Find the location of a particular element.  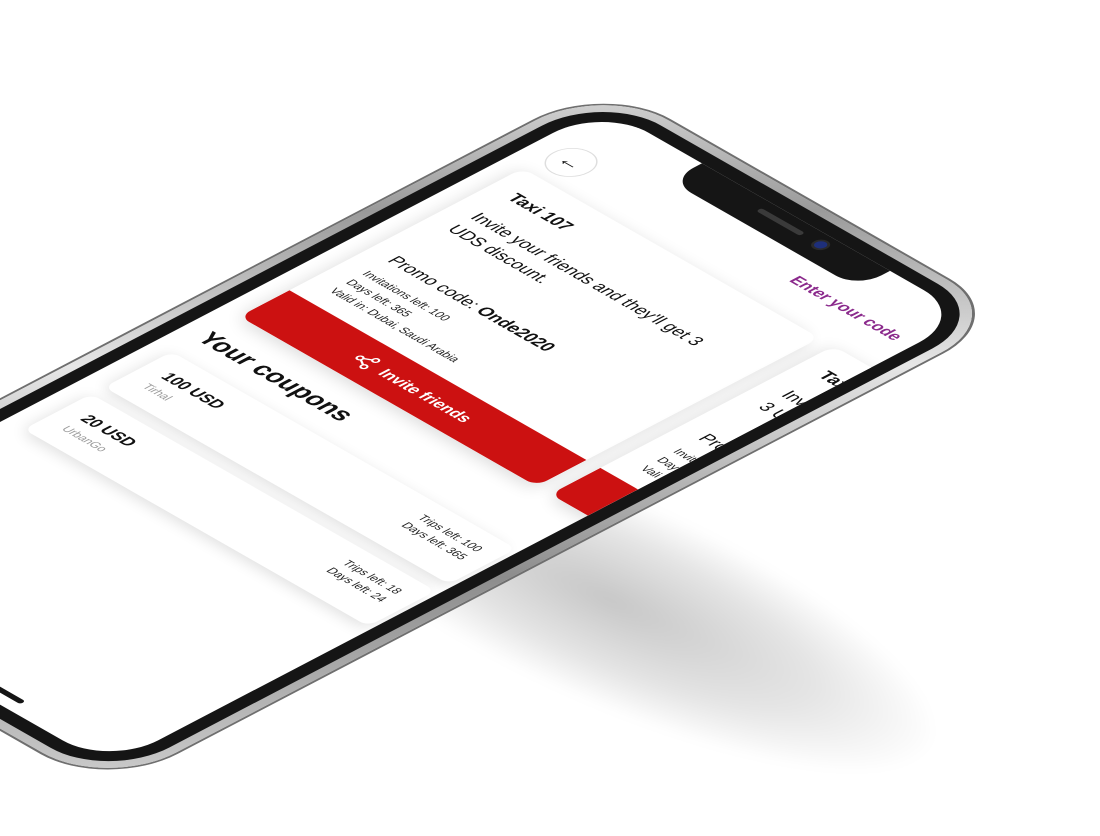

next-promo-description: Invi 3 U is located at coordinates (860, 472).